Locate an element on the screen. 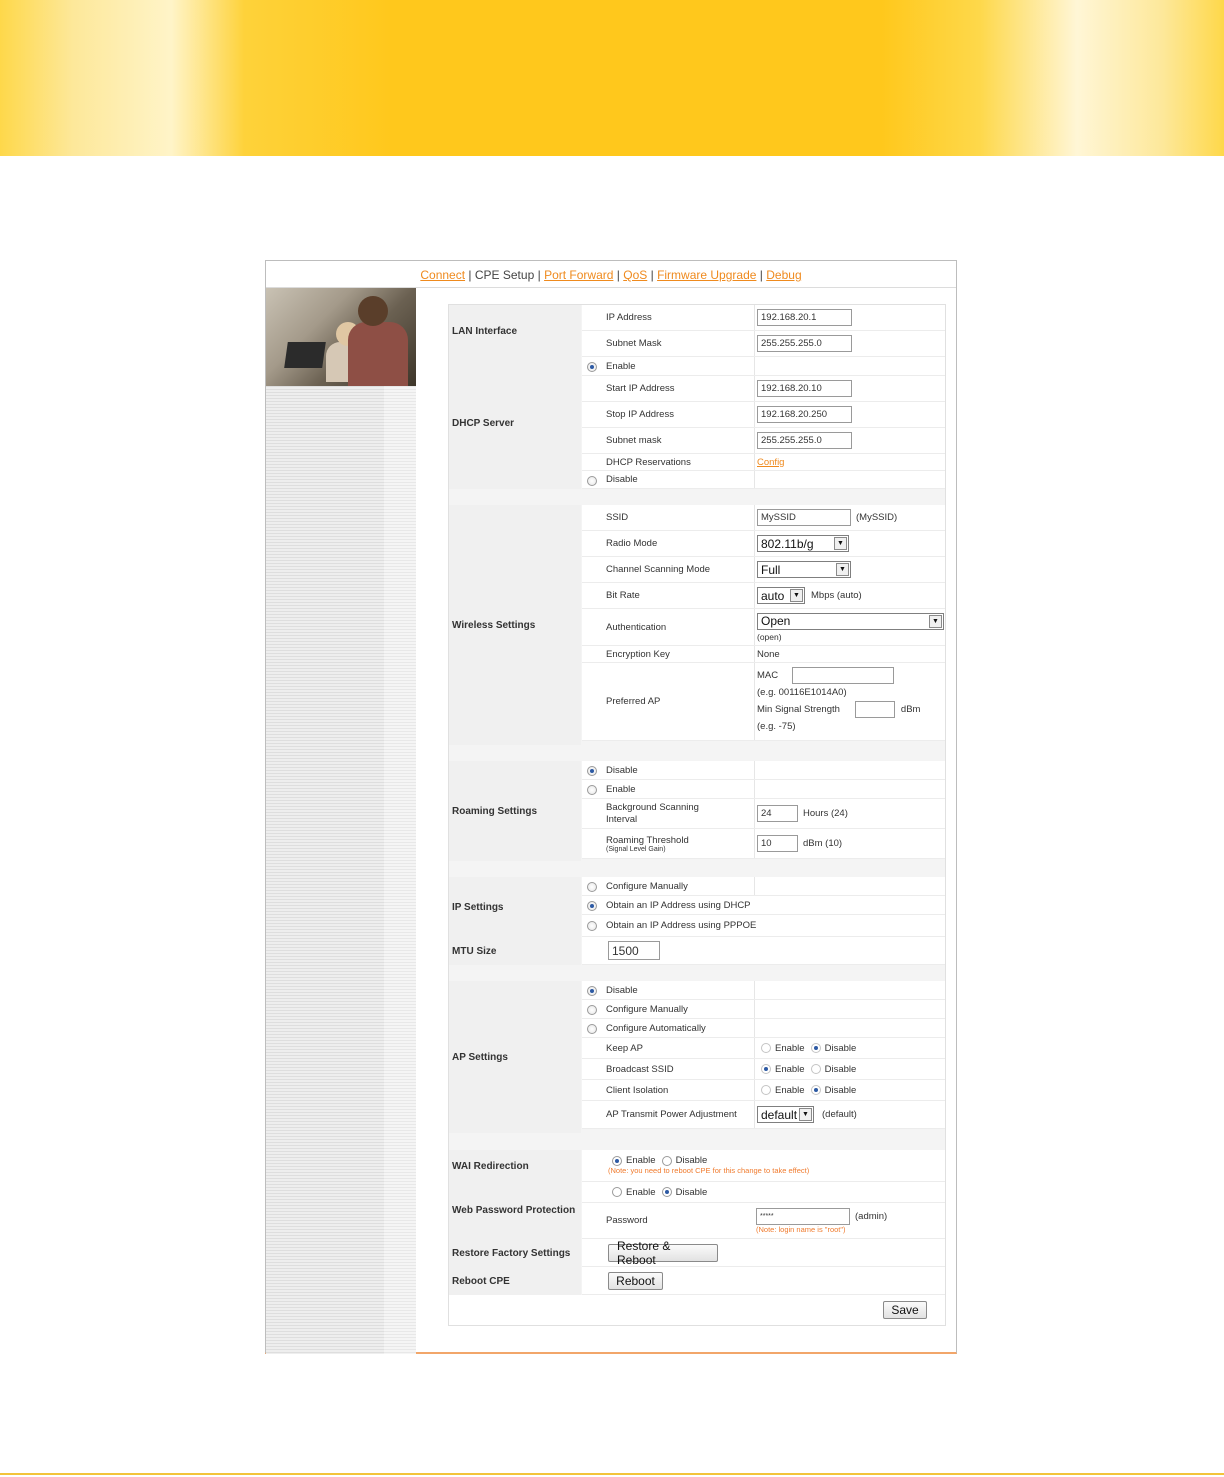 The image size is (1224, 1477). broadcast-disable-radio is located at coordinates (815, 1069).